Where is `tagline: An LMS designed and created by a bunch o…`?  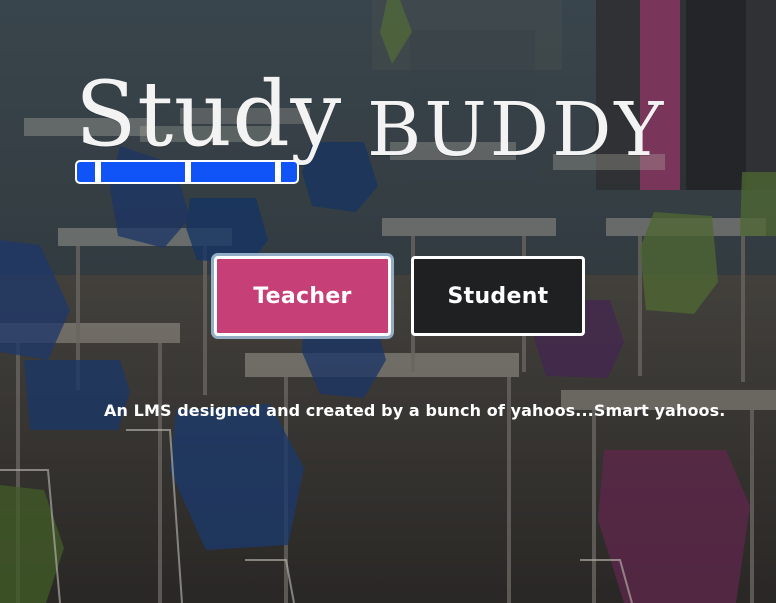
tagline: An LMS designed and created by a bunch o… is located at coordinates (415, 410).